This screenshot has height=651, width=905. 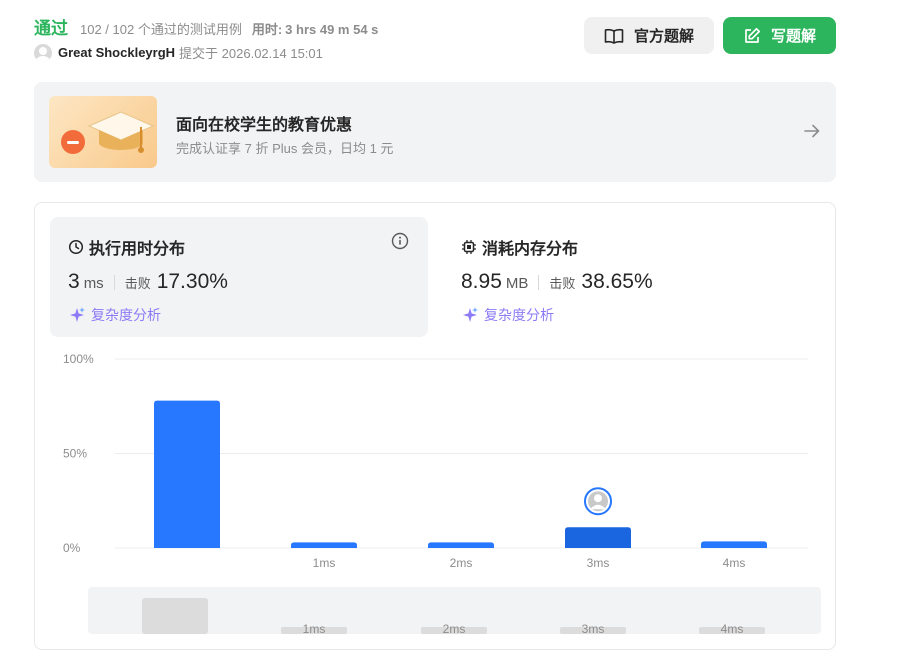 I want to click on status-accepted: 通过, so click(x=51, y=28).